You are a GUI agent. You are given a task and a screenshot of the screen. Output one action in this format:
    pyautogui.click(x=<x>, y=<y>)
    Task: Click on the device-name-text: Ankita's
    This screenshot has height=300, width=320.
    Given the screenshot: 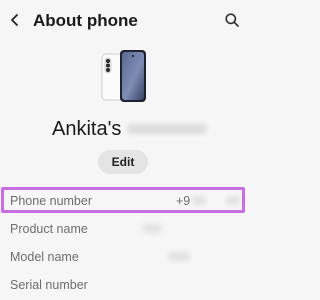 What is the action you would take?
    pyautogui.click(x=87, y=129)
    